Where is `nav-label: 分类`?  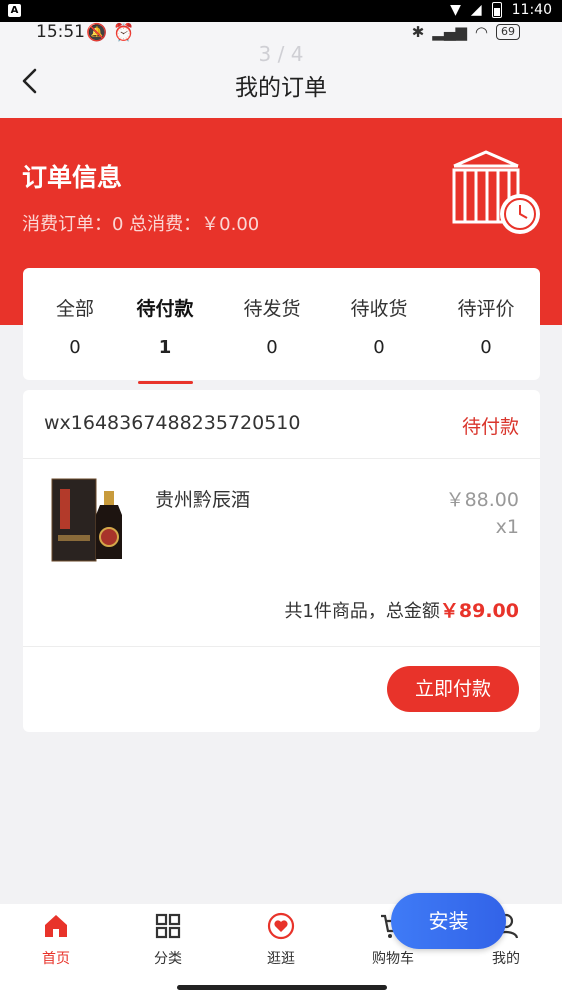
nav-label: 分类 is located at coordinates (168, 959).